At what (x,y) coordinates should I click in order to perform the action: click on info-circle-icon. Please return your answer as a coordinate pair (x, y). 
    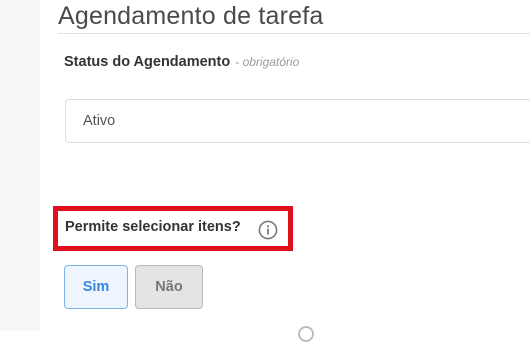
    Looking at the image, I should click on (268, 230).